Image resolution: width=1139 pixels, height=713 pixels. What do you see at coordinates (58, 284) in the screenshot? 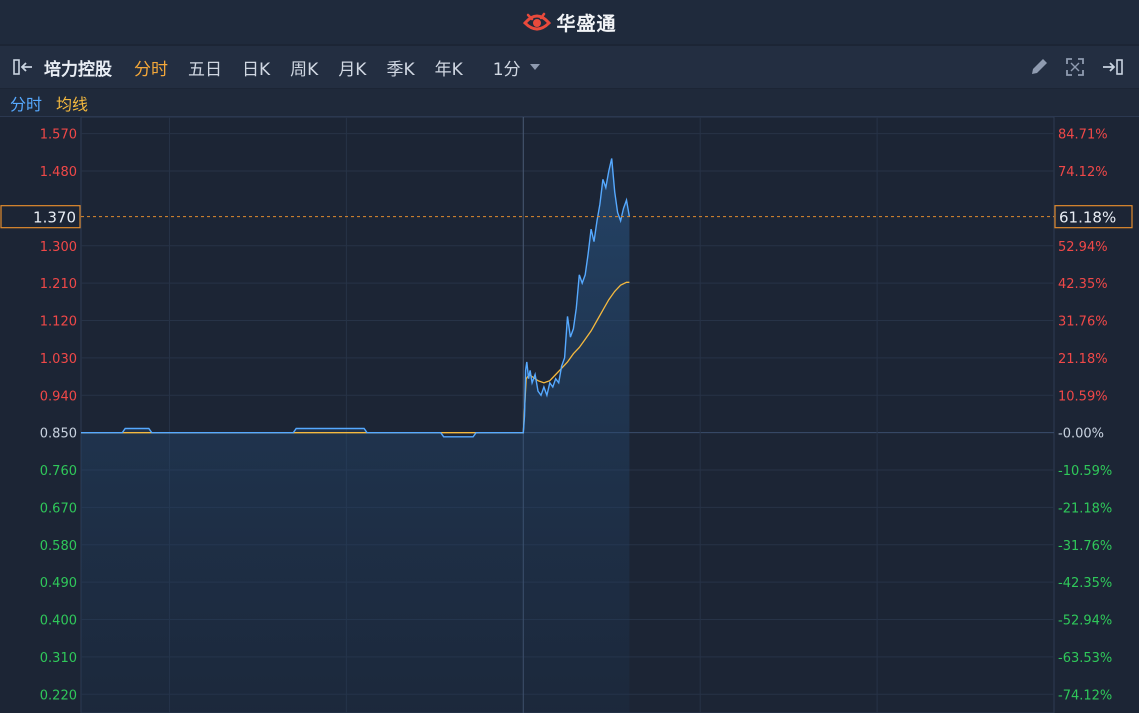
I see `y-tick-label-price: 1.210` at bounding box center [58, 284].